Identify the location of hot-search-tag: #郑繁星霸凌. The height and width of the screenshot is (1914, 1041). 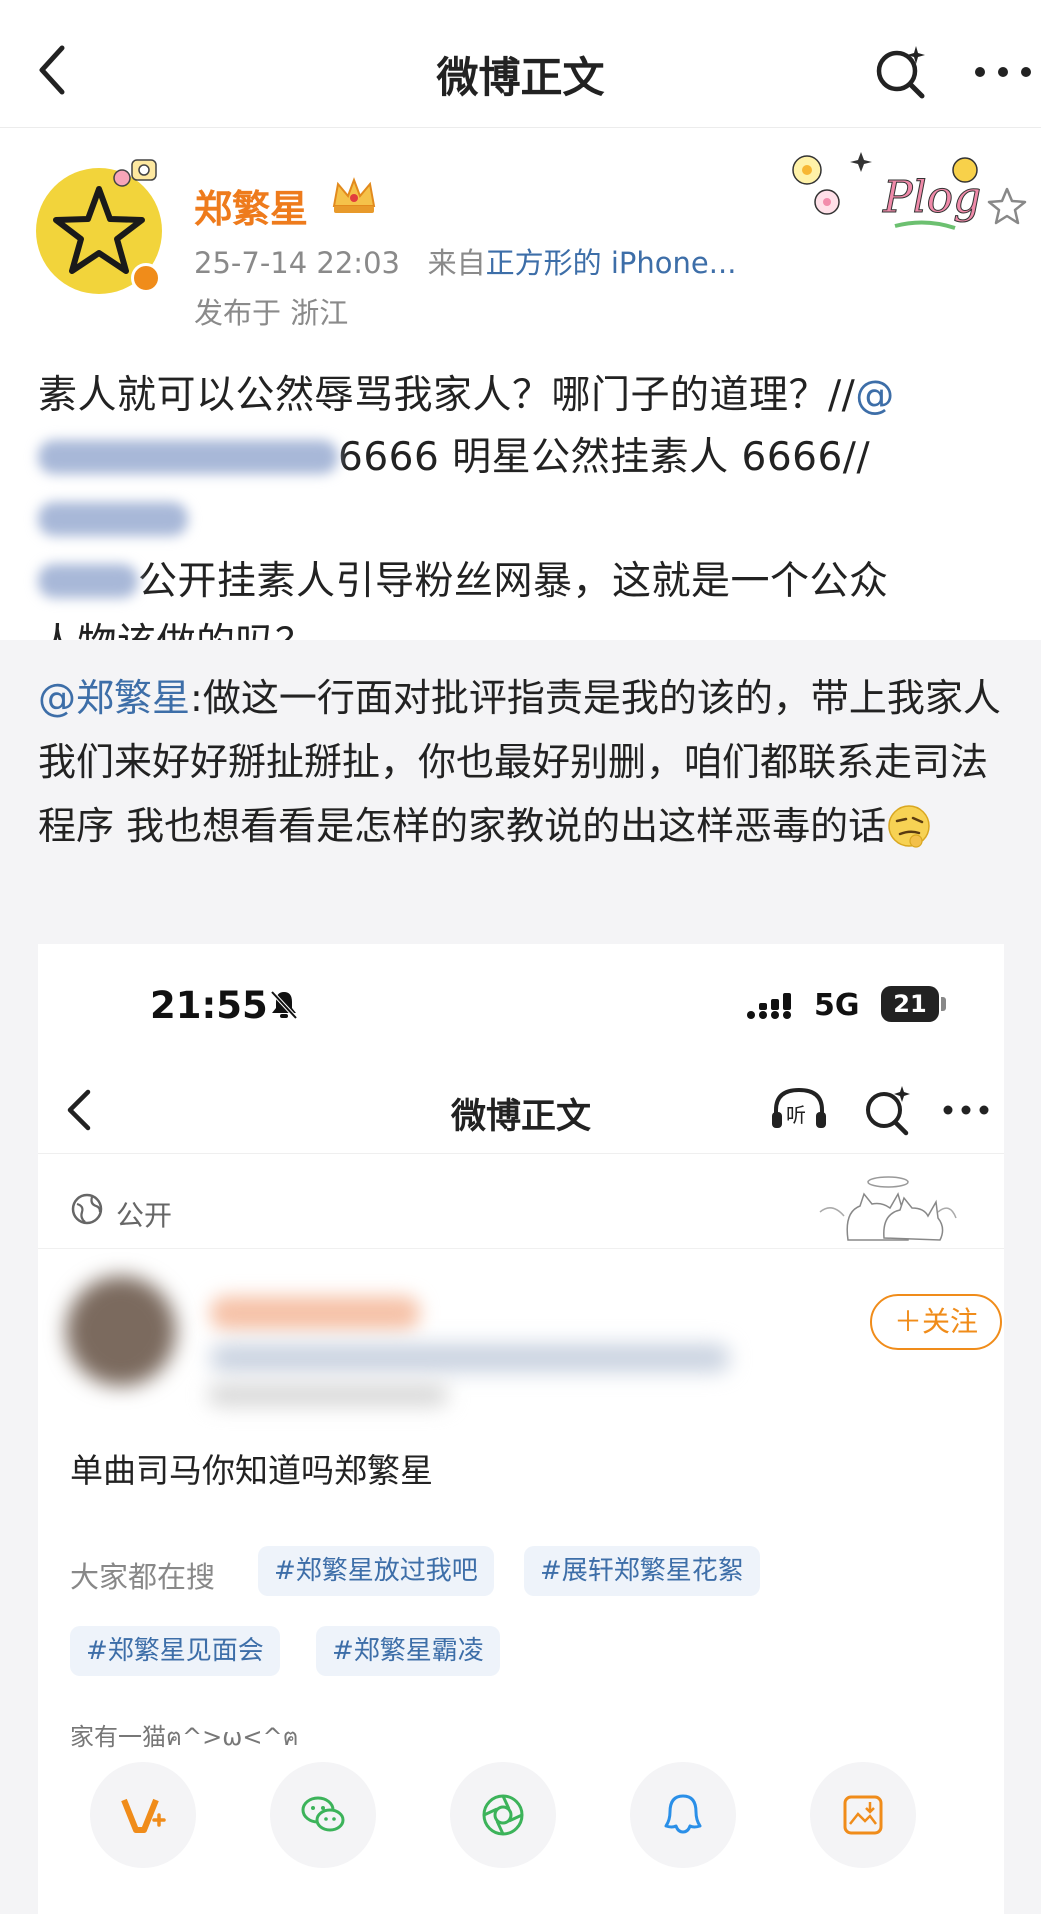
(408, 1651).